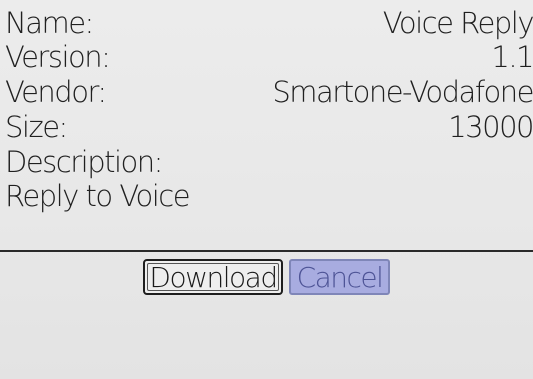  What do you see at coordinates (490, 127) in the screenshot?
I see `size-value: 13000` at bounding box center [490, 127].